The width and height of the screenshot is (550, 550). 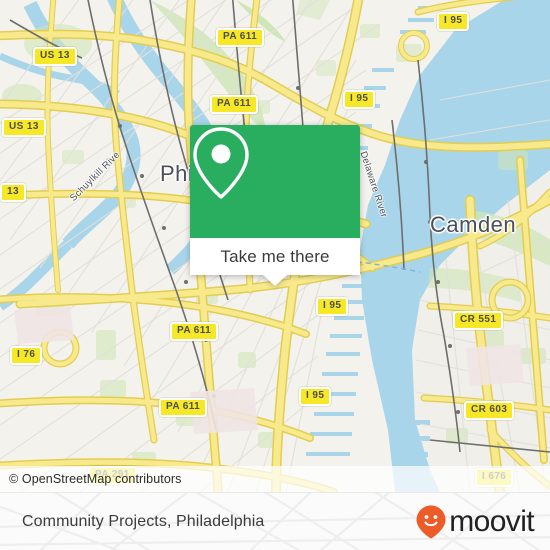 I want to click on moovit-brand: moovit, so click(x=475, y=522).